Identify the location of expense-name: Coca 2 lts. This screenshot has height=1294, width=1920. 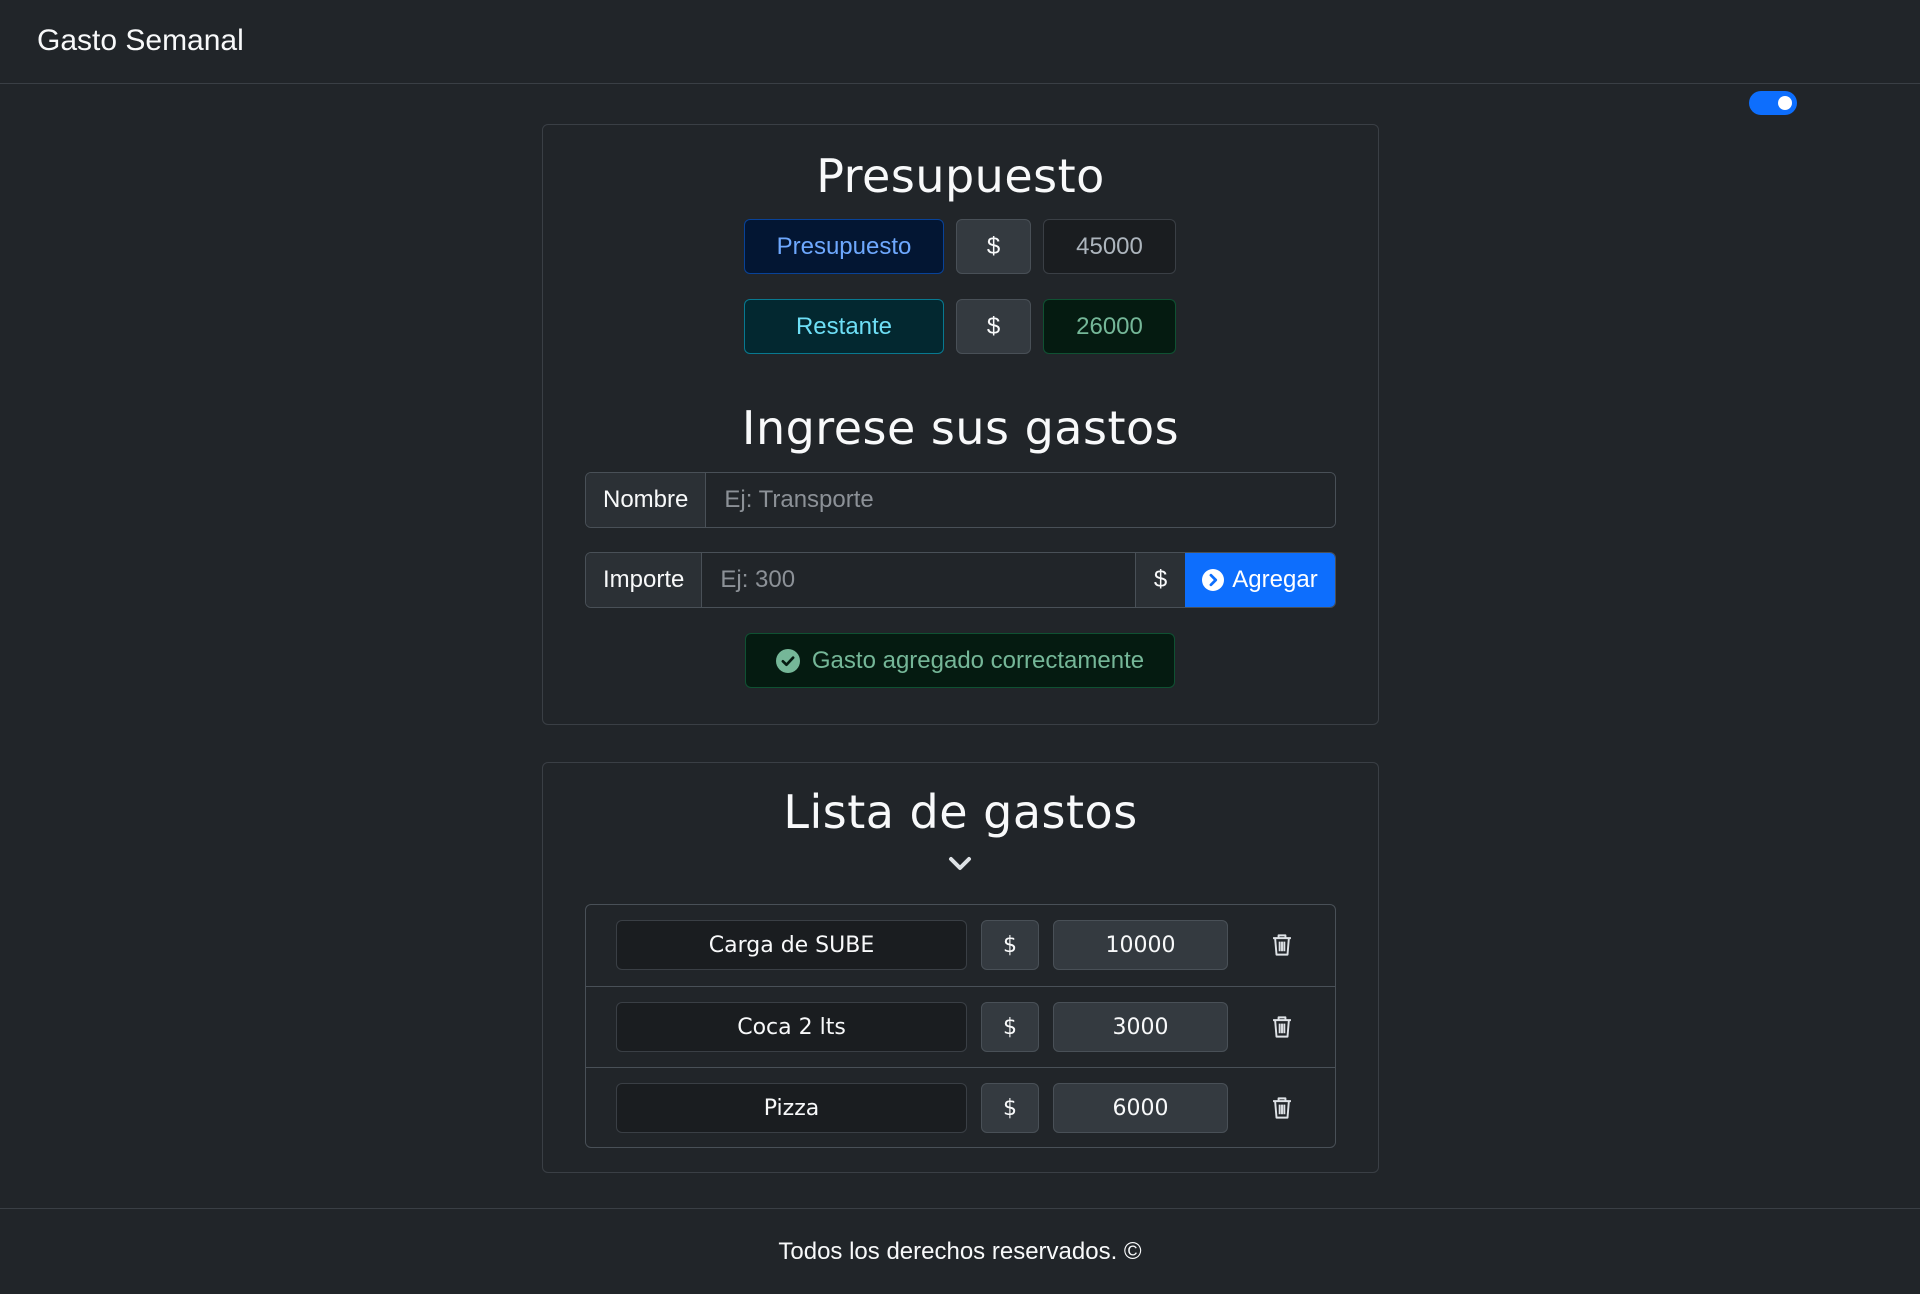
(791, 1027).